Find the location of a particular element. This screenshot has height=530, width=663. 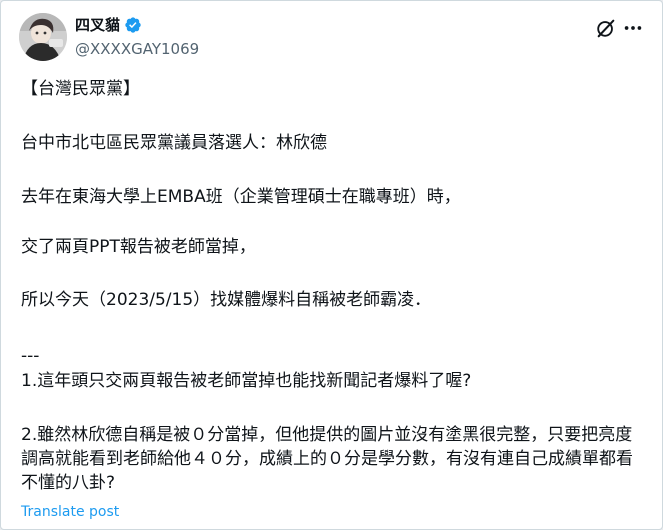

grok-icon is located at coordinates (606, 28).